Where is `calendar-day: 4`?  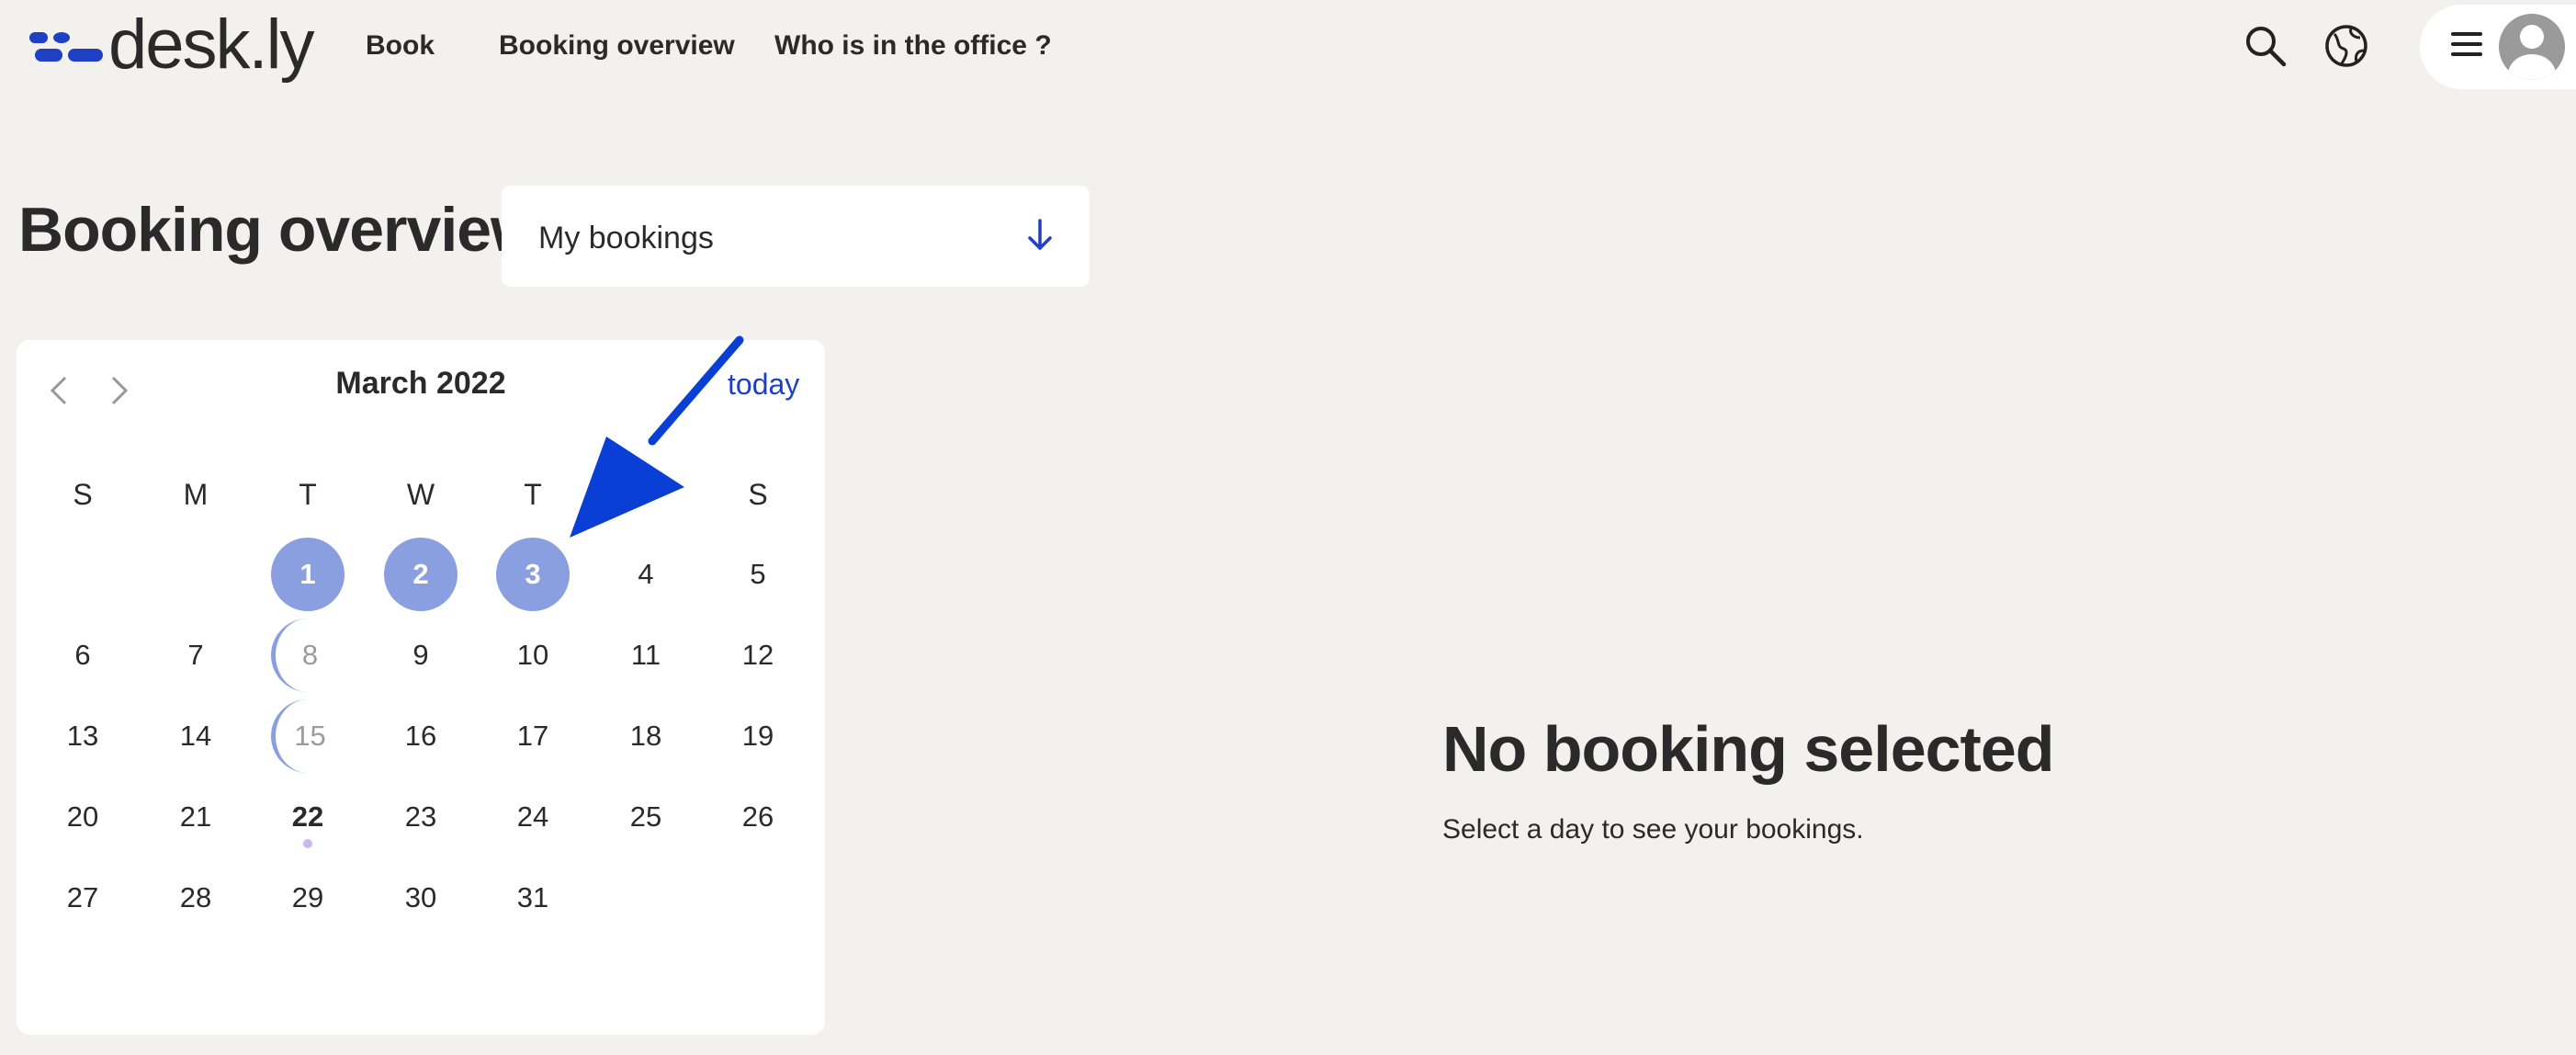 calendar-day: 4 is located at coordinates (646, 574).